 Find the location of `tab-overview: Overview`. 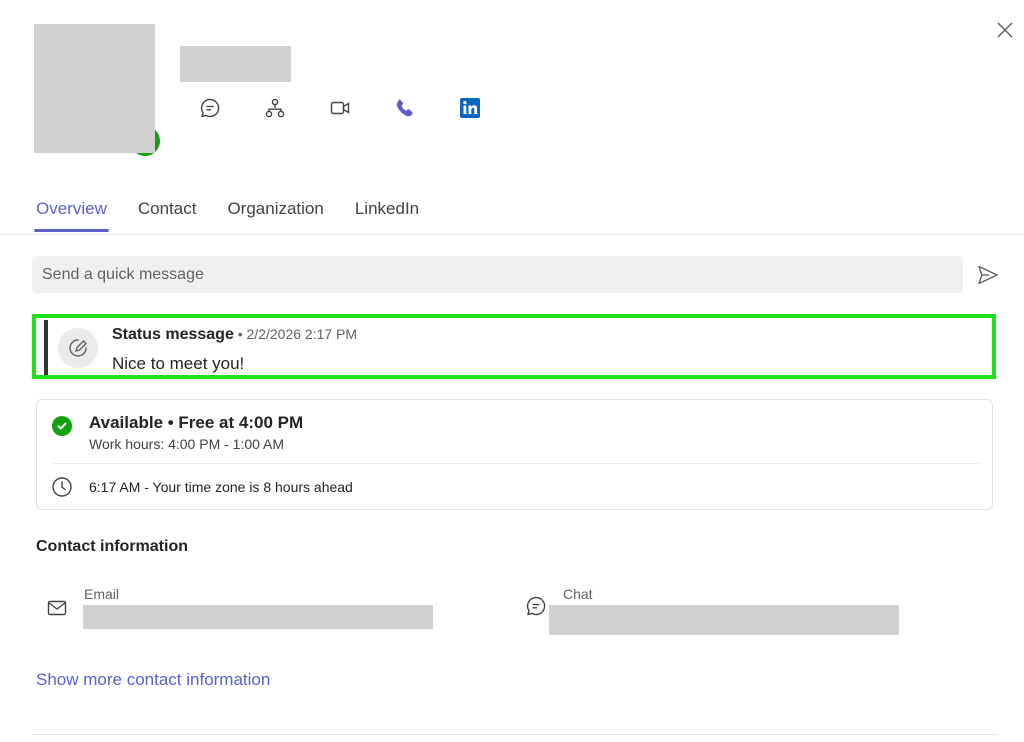

tab-overview: Overview is located at coordinates (71, 212).